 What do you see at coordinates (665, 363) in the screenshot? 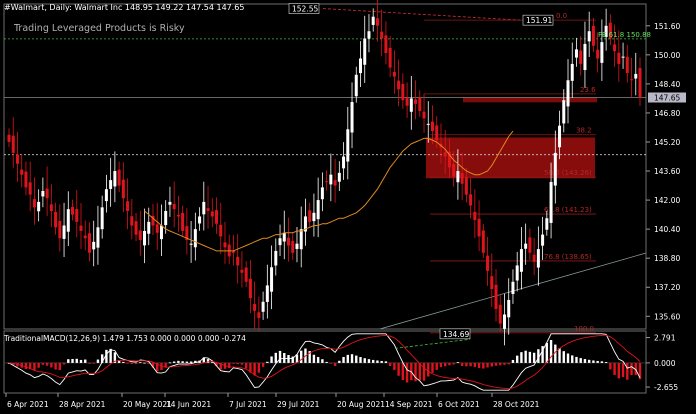
I see `macd-tick-label: 0.000` at bounding box center [665, 363].